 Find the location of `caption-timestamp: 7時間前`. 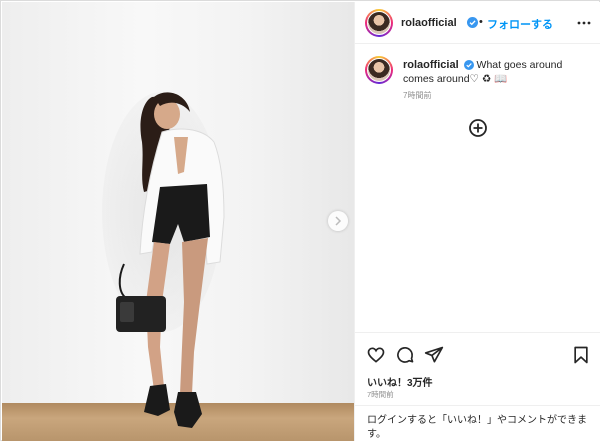

caption-timestamp: 7時間前 is located at coordinates (417, 95).